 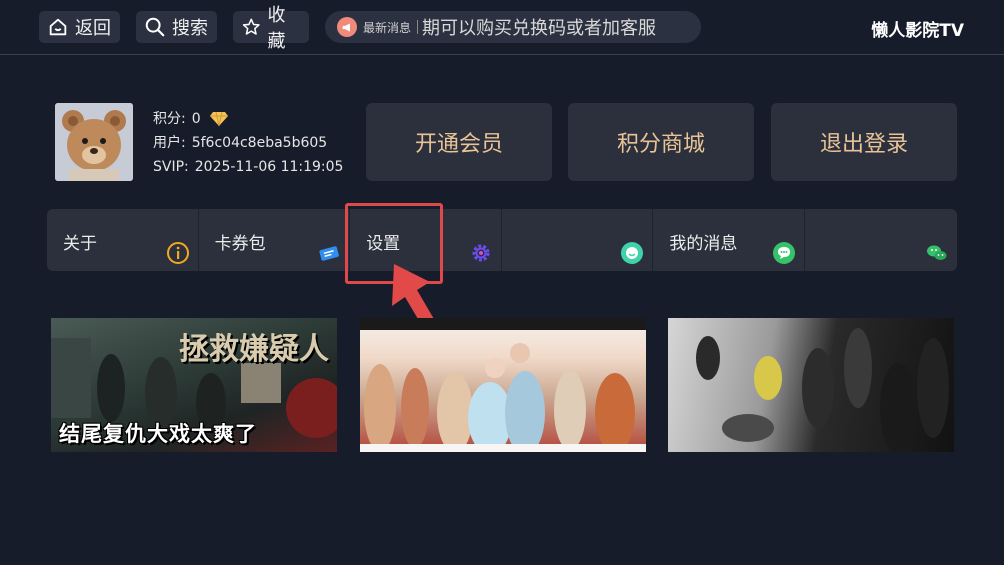 I want to click on svip-row: SVIP: 2025-11-06 11:19:05, so click(x=248, y=167).